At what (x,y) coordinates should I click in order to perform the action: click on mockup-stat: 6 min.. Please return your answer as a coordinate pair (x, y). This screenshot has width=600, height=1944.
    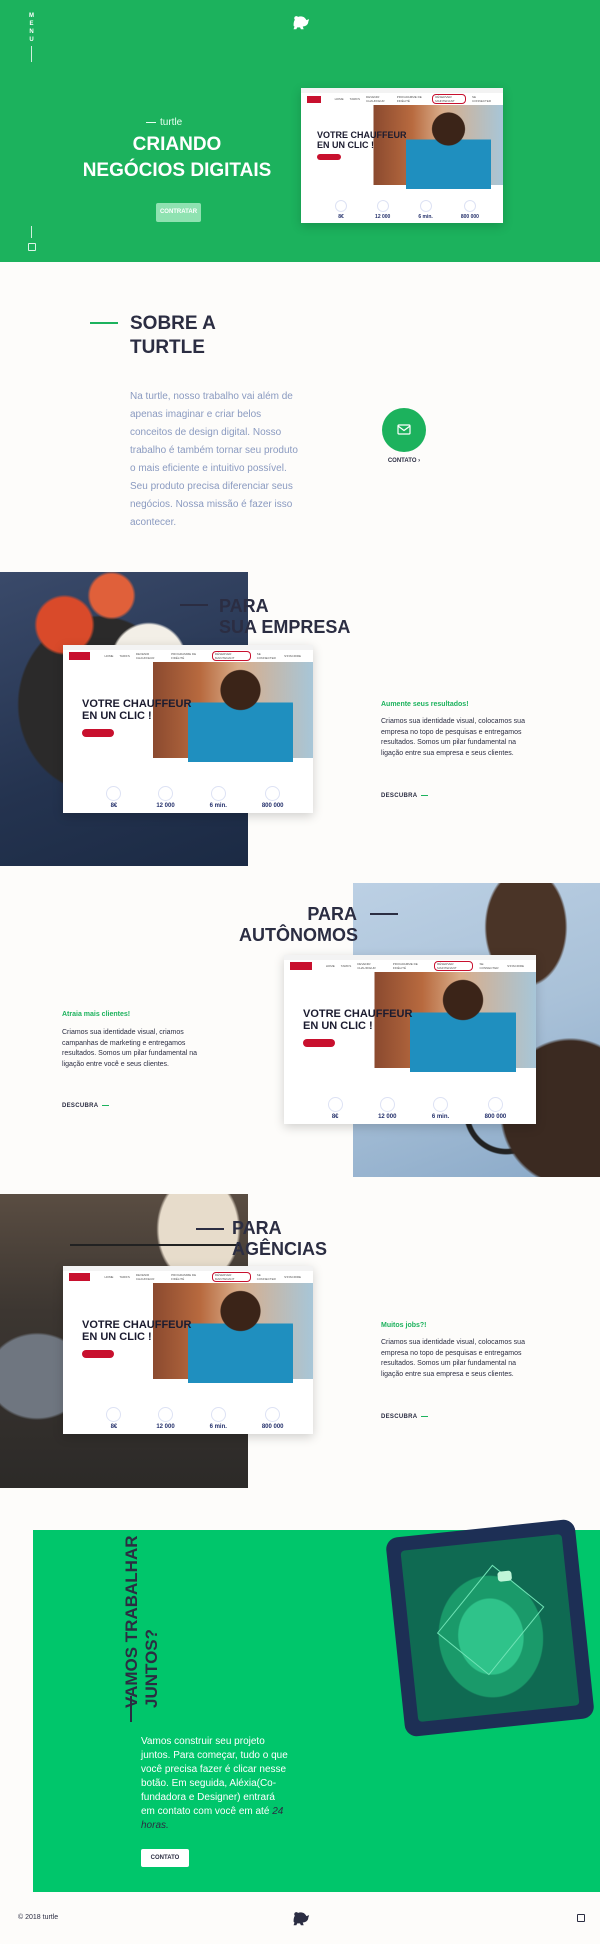
    Looking at the image, I should click on (440, 1108).